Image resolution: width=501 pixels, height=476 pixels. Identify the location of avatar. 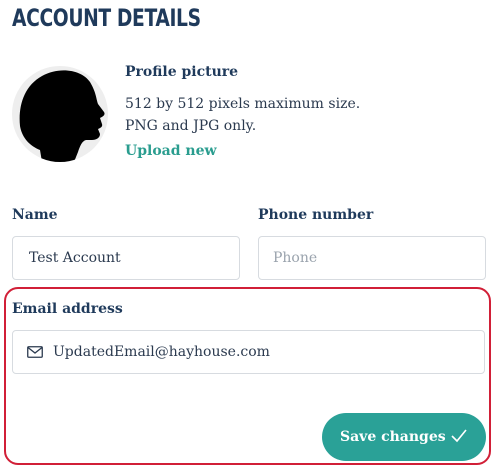
(60, 114).